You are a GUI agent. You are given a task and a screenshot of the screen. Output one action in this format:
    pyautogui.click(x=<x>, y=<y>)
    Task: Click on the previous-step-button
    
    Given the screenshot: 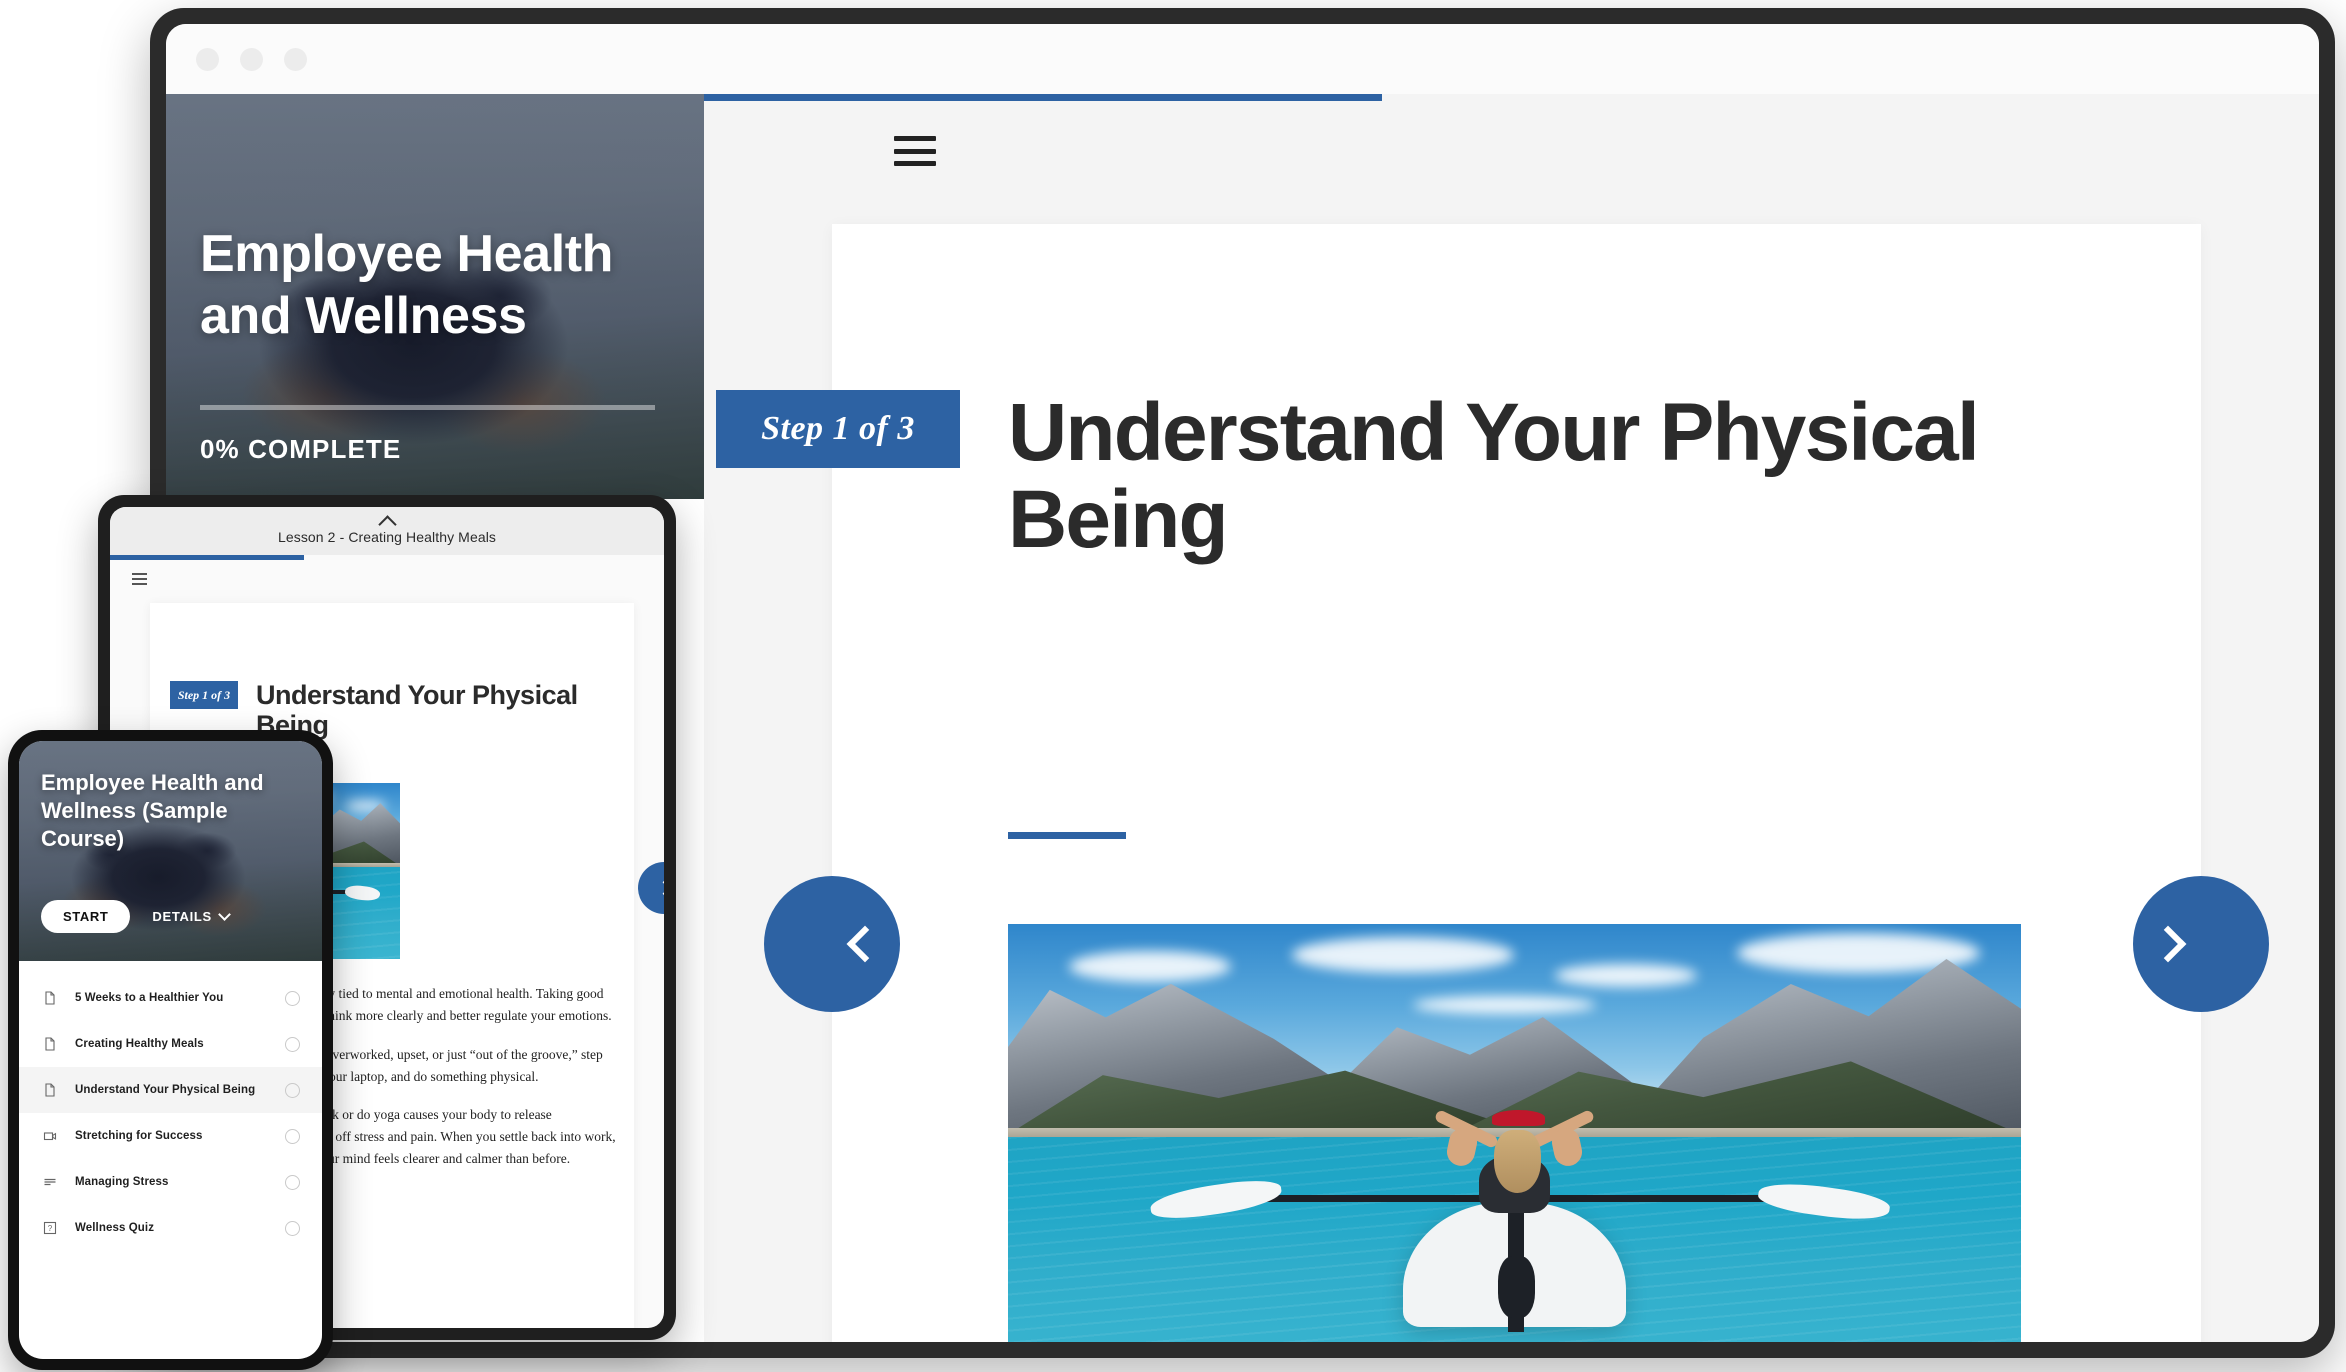 What is the action you would take?
    pyautogui.click(x=832, y=944)
    